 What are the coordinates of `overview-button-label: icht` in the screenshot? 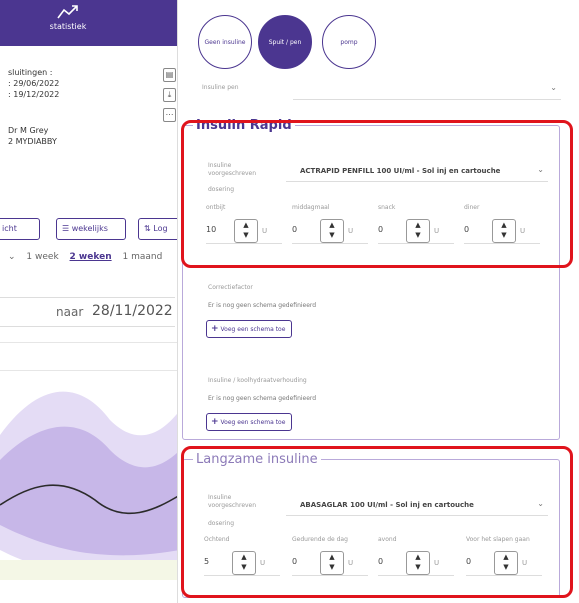 It's located at (9, 228).